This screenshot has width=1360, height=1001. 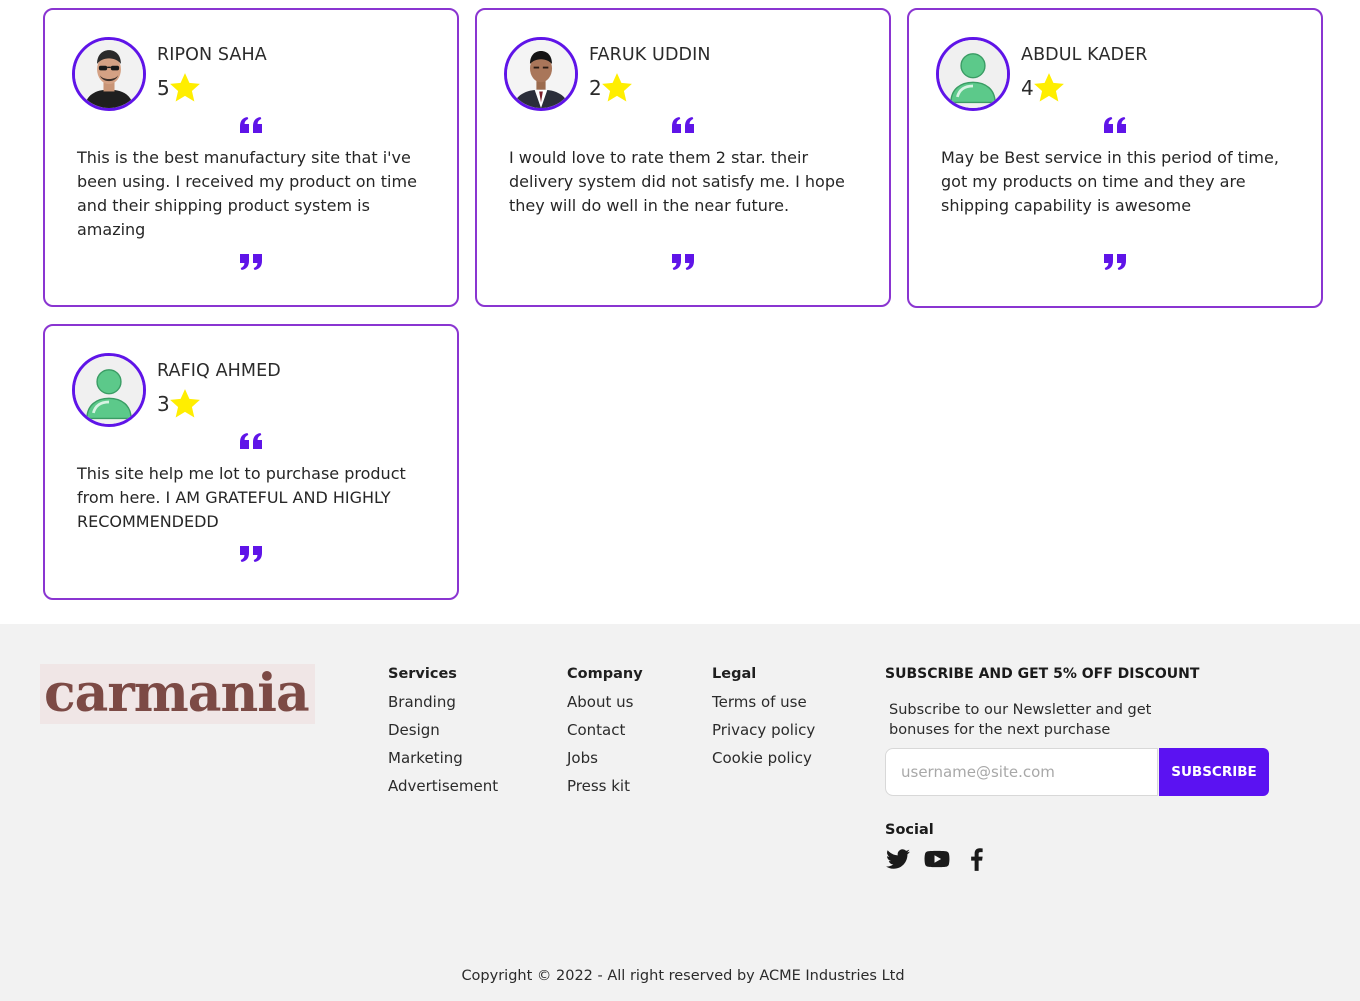 I want to click on youtube-icon, so click(x=937, y=859).